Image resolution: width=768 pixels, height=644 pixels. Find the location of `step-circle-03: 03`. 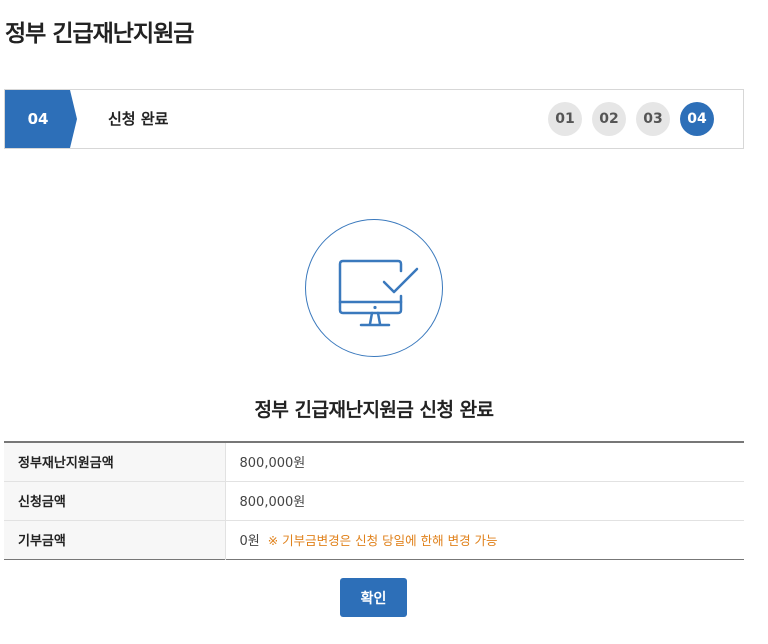

step-circle-03: 03 is located at coordinates (653, 119).